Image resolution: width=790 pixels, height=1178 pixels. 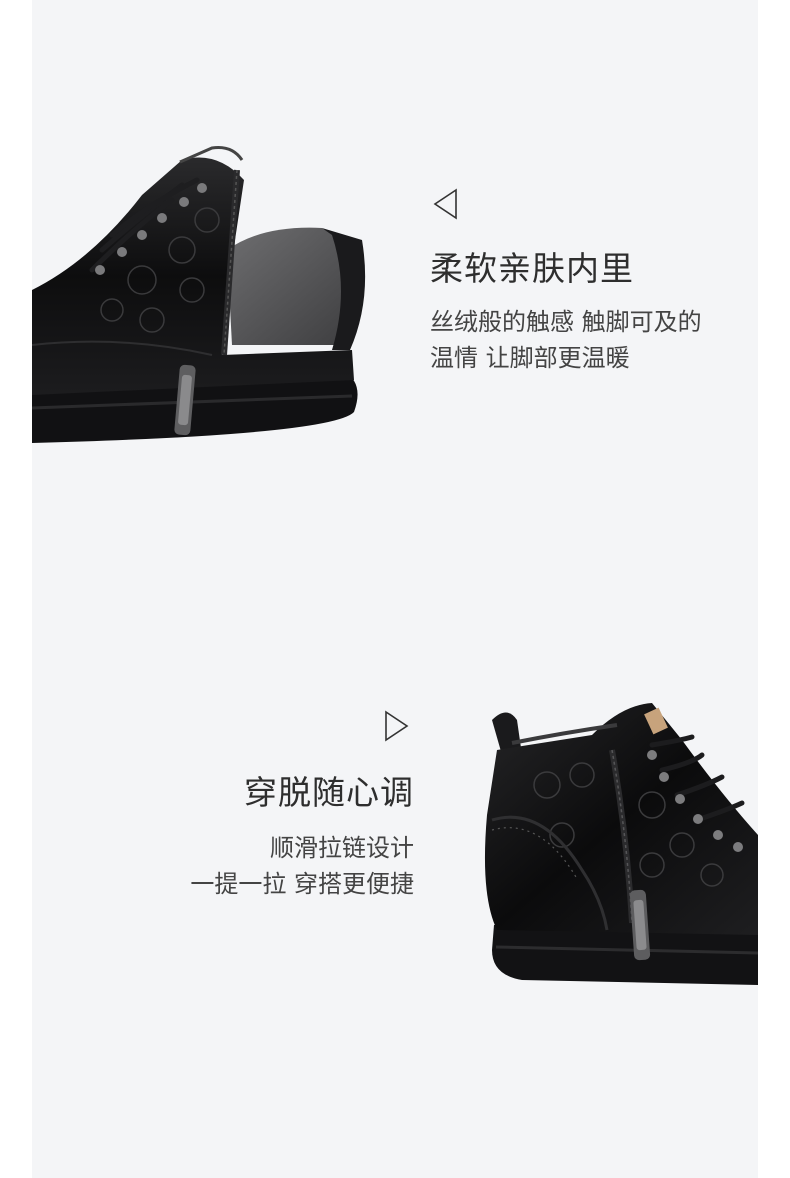 I want to click on section2-line-1: 顺滑拉链设计, so click(x=342, y=848).